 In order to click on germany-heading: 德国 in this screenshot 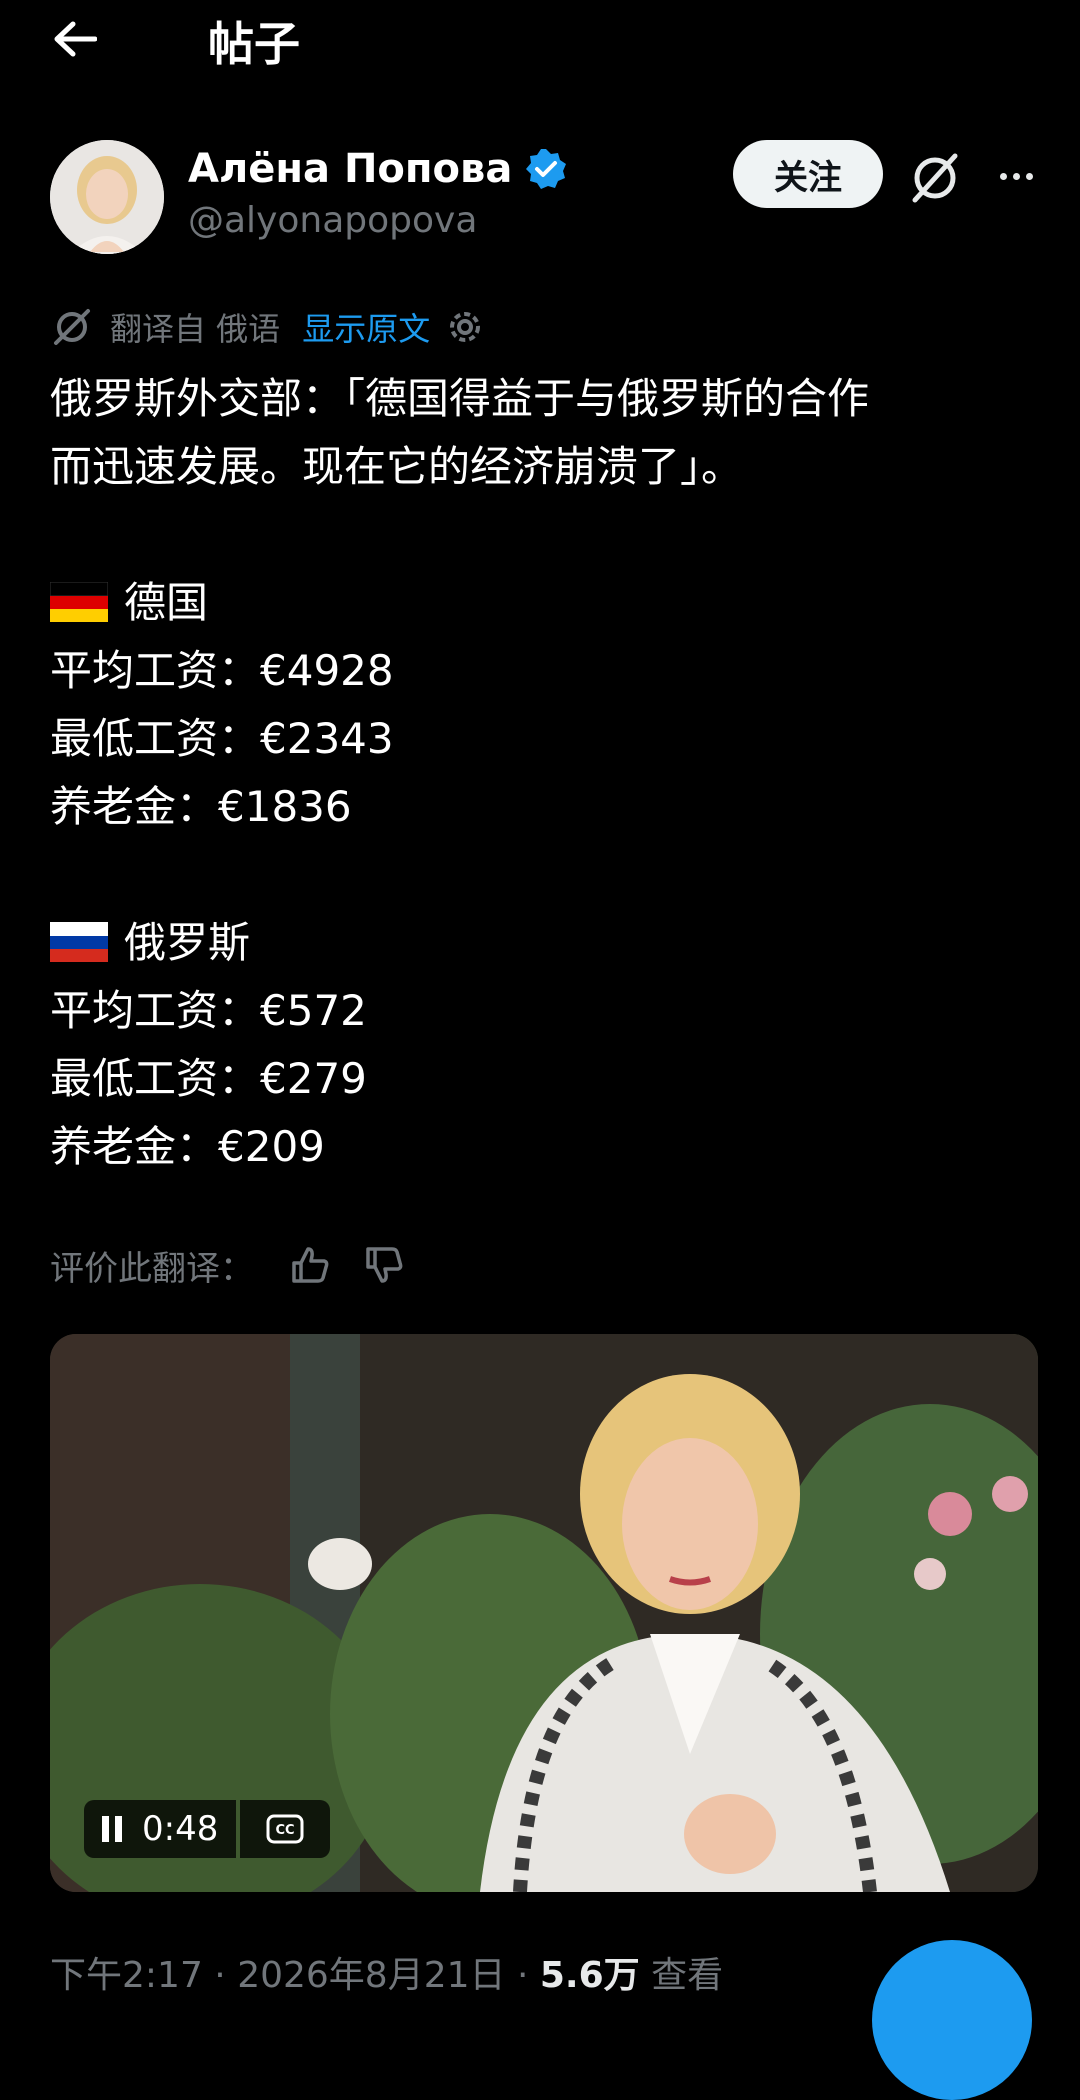, I will do `click(545, 603)`.